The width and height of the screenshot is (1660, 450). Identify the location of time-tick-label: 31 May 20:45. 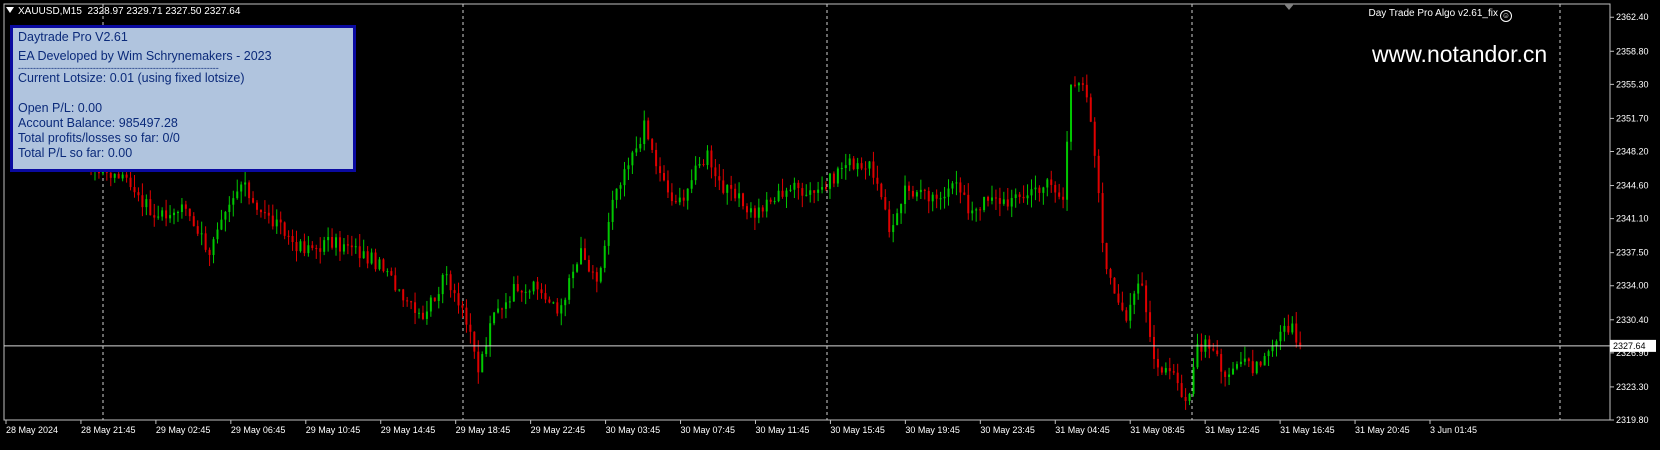
(1382, 430).